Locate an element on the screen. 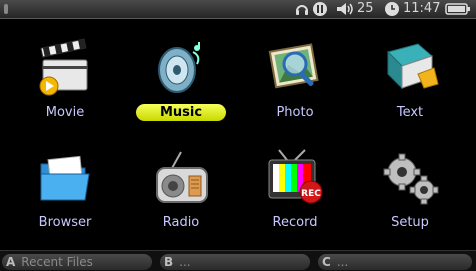 The image size is (476, 271). menu-item-record: REC Record is located at coordinates (295, 198).